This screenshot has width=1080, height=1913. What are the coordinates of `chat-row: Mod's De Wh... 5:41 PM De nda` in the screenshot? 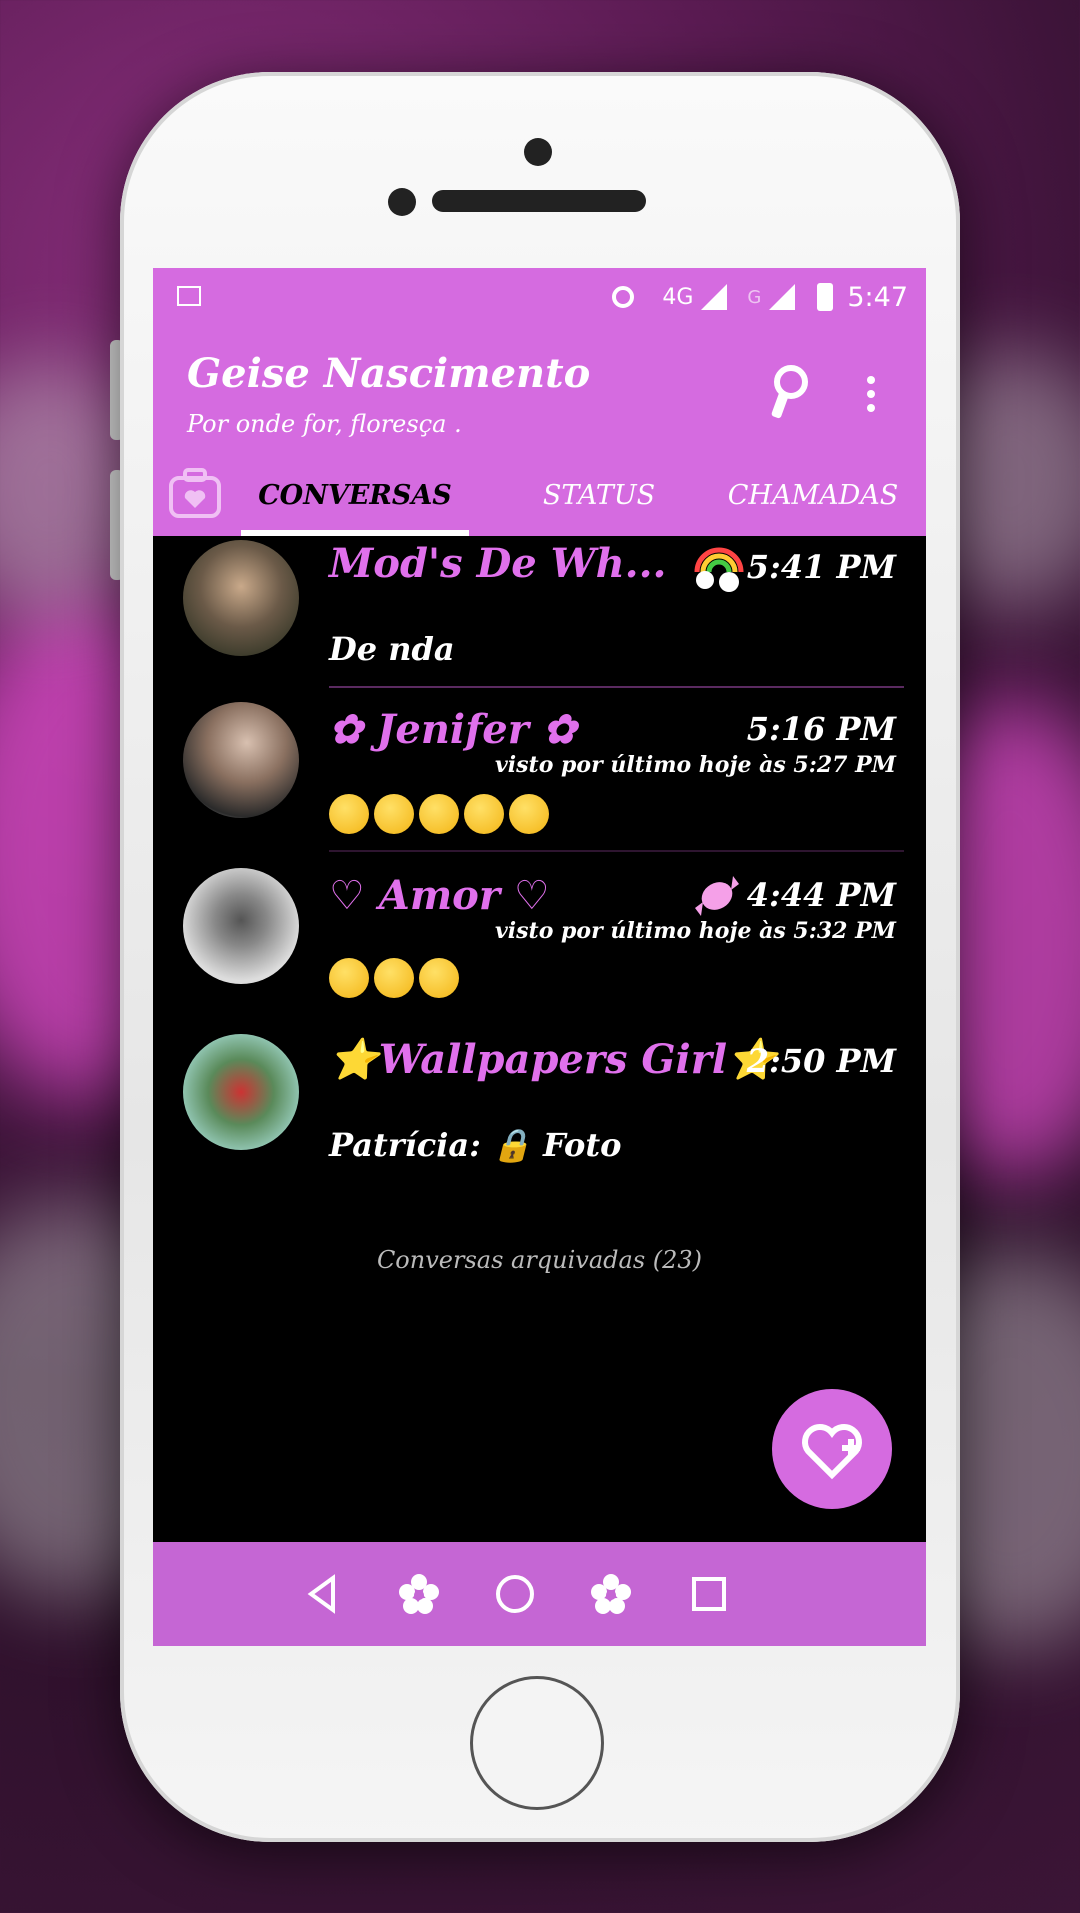 It's located at (539, 616).